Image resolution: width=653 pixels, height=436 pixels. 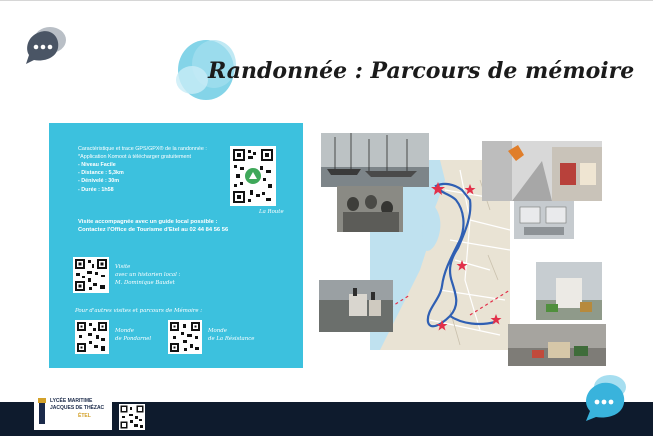 I want to click on slide-title: Randonnée : Parcours de mémoire, so click(x=421, y=71).